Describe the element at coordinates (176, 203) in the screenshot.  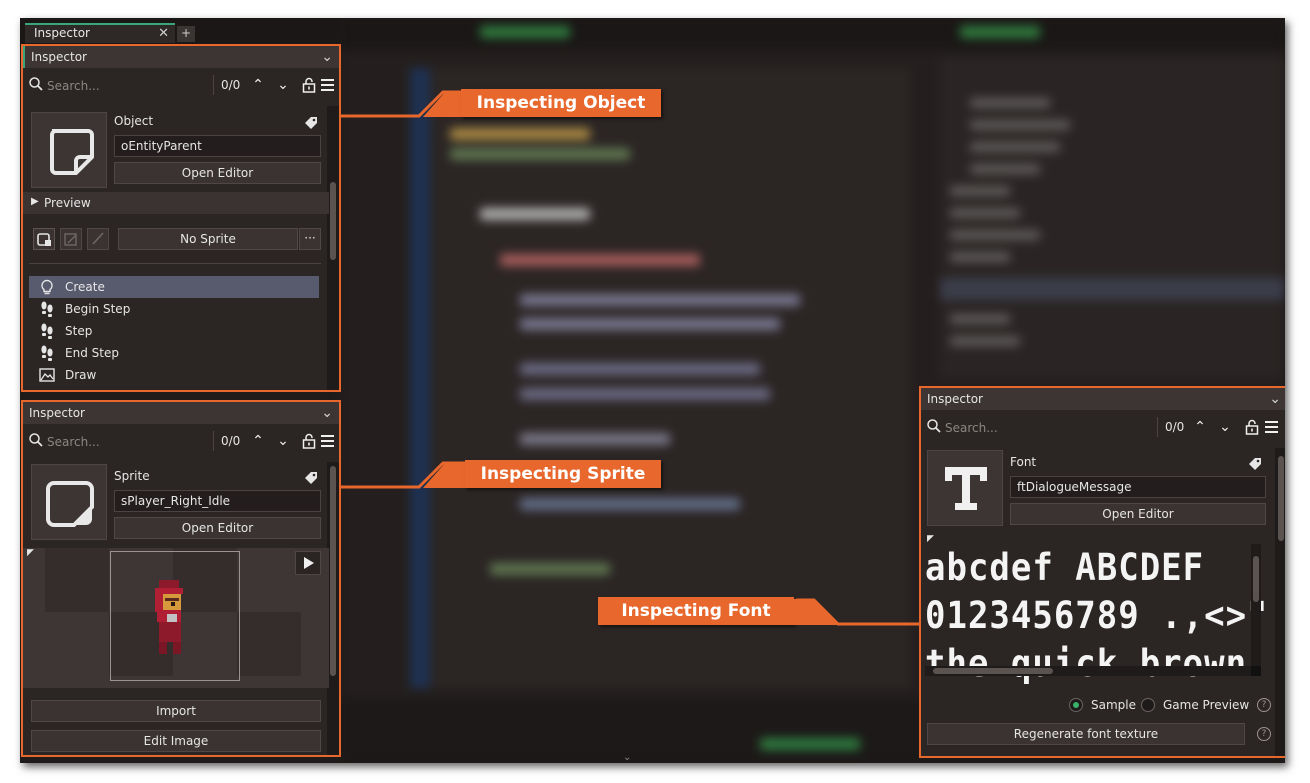
I see `preview-section: ▶ Preview` at that location.